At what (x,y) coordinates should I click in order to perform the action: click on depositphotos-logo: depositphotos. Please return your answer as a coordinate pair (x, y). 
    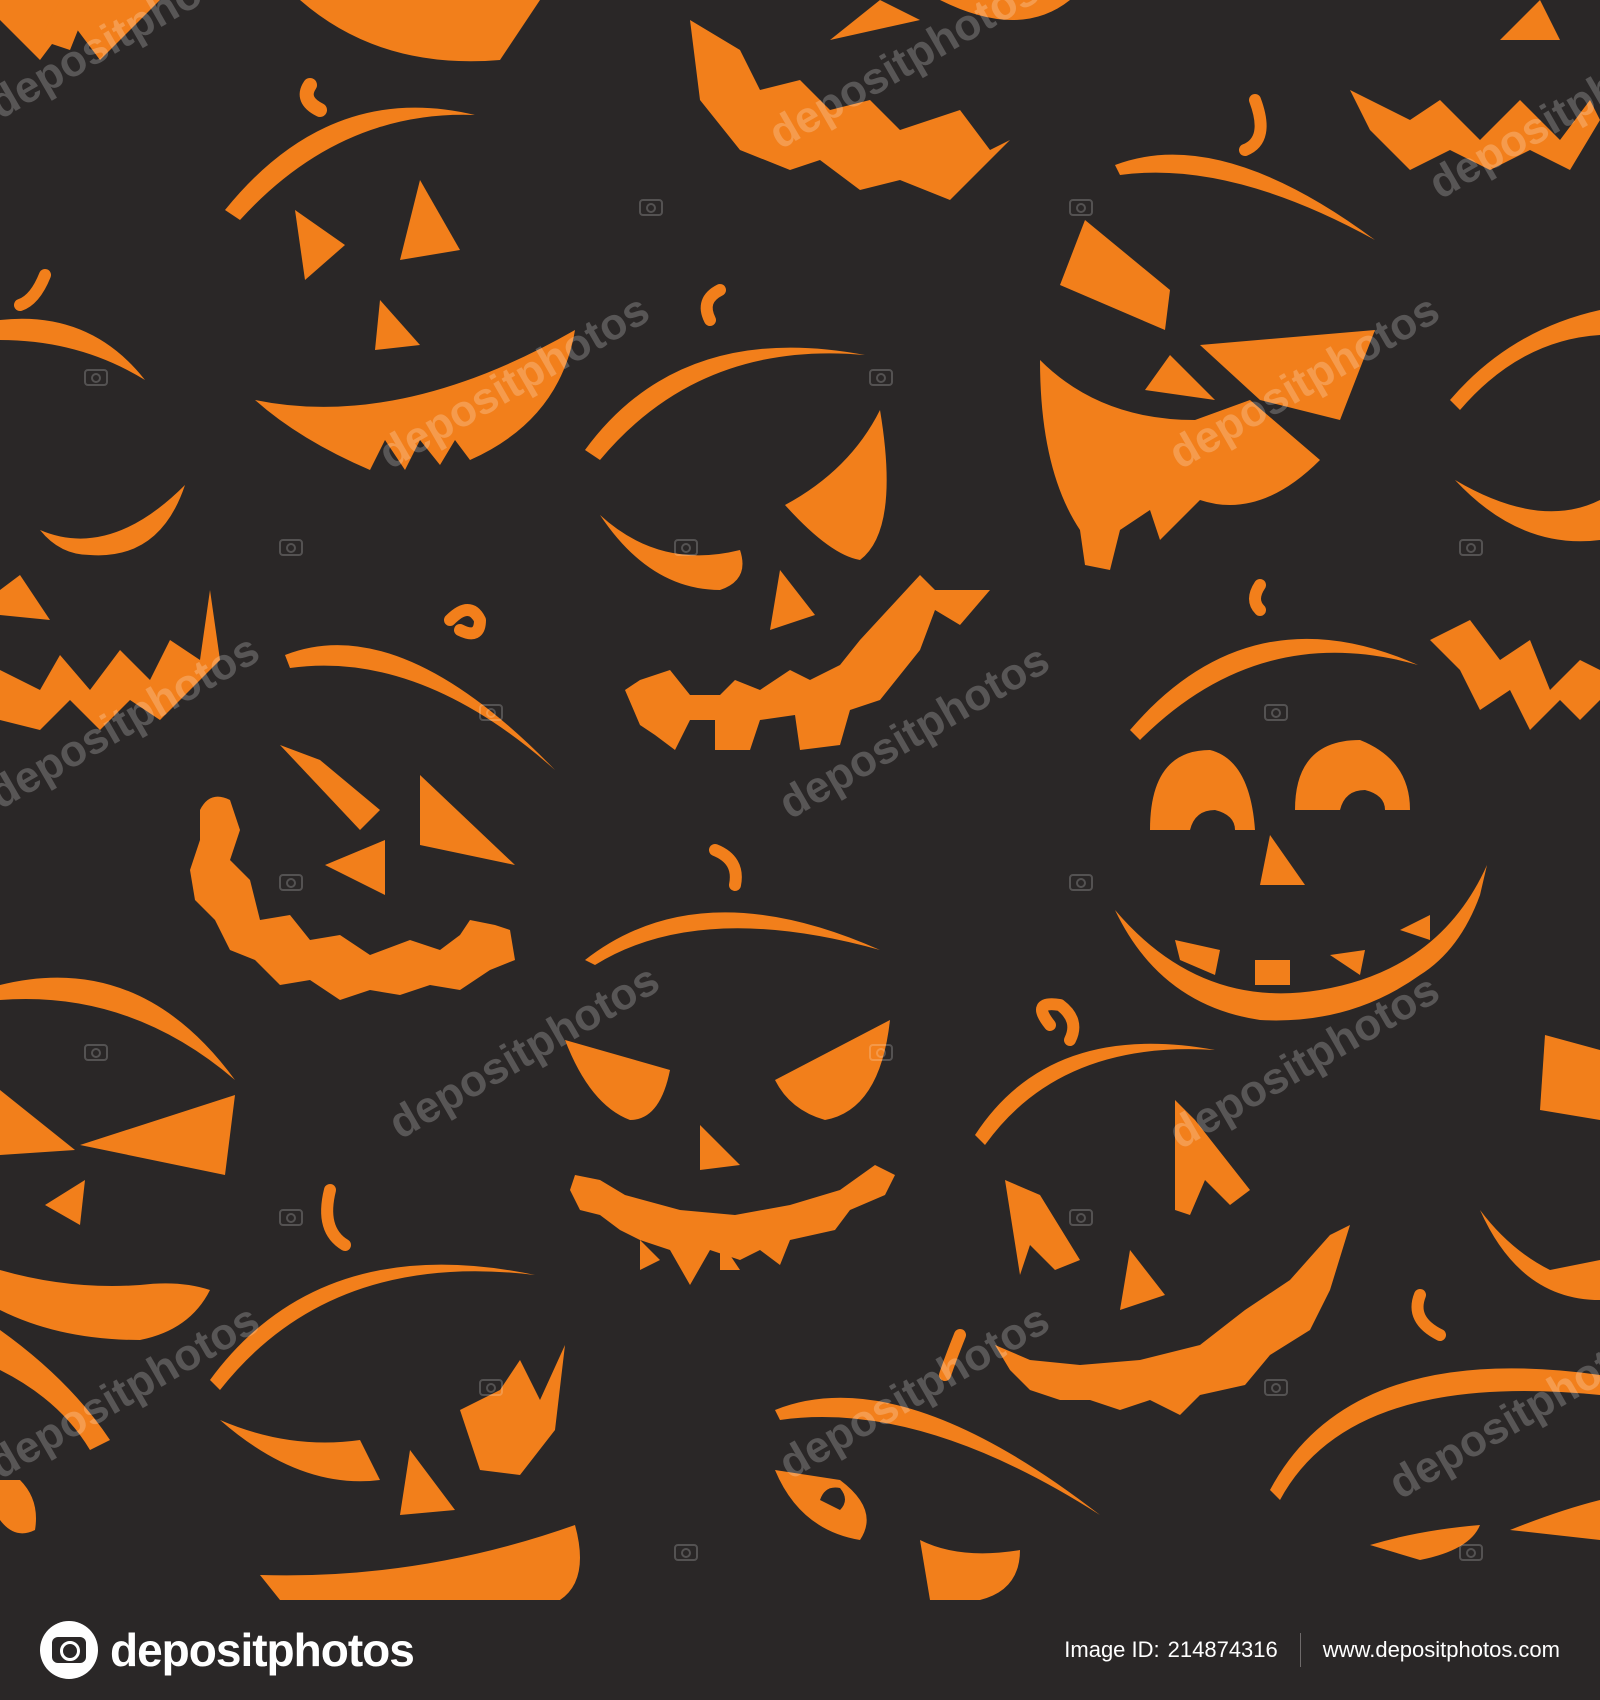
    Looking at the image, I should click on (227, 1650).